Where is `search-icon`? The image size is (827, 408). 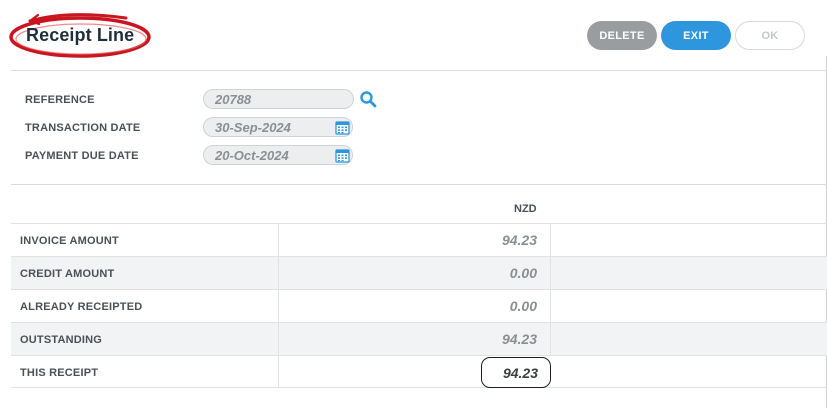
search-icon is located at coordinates (368, 99).